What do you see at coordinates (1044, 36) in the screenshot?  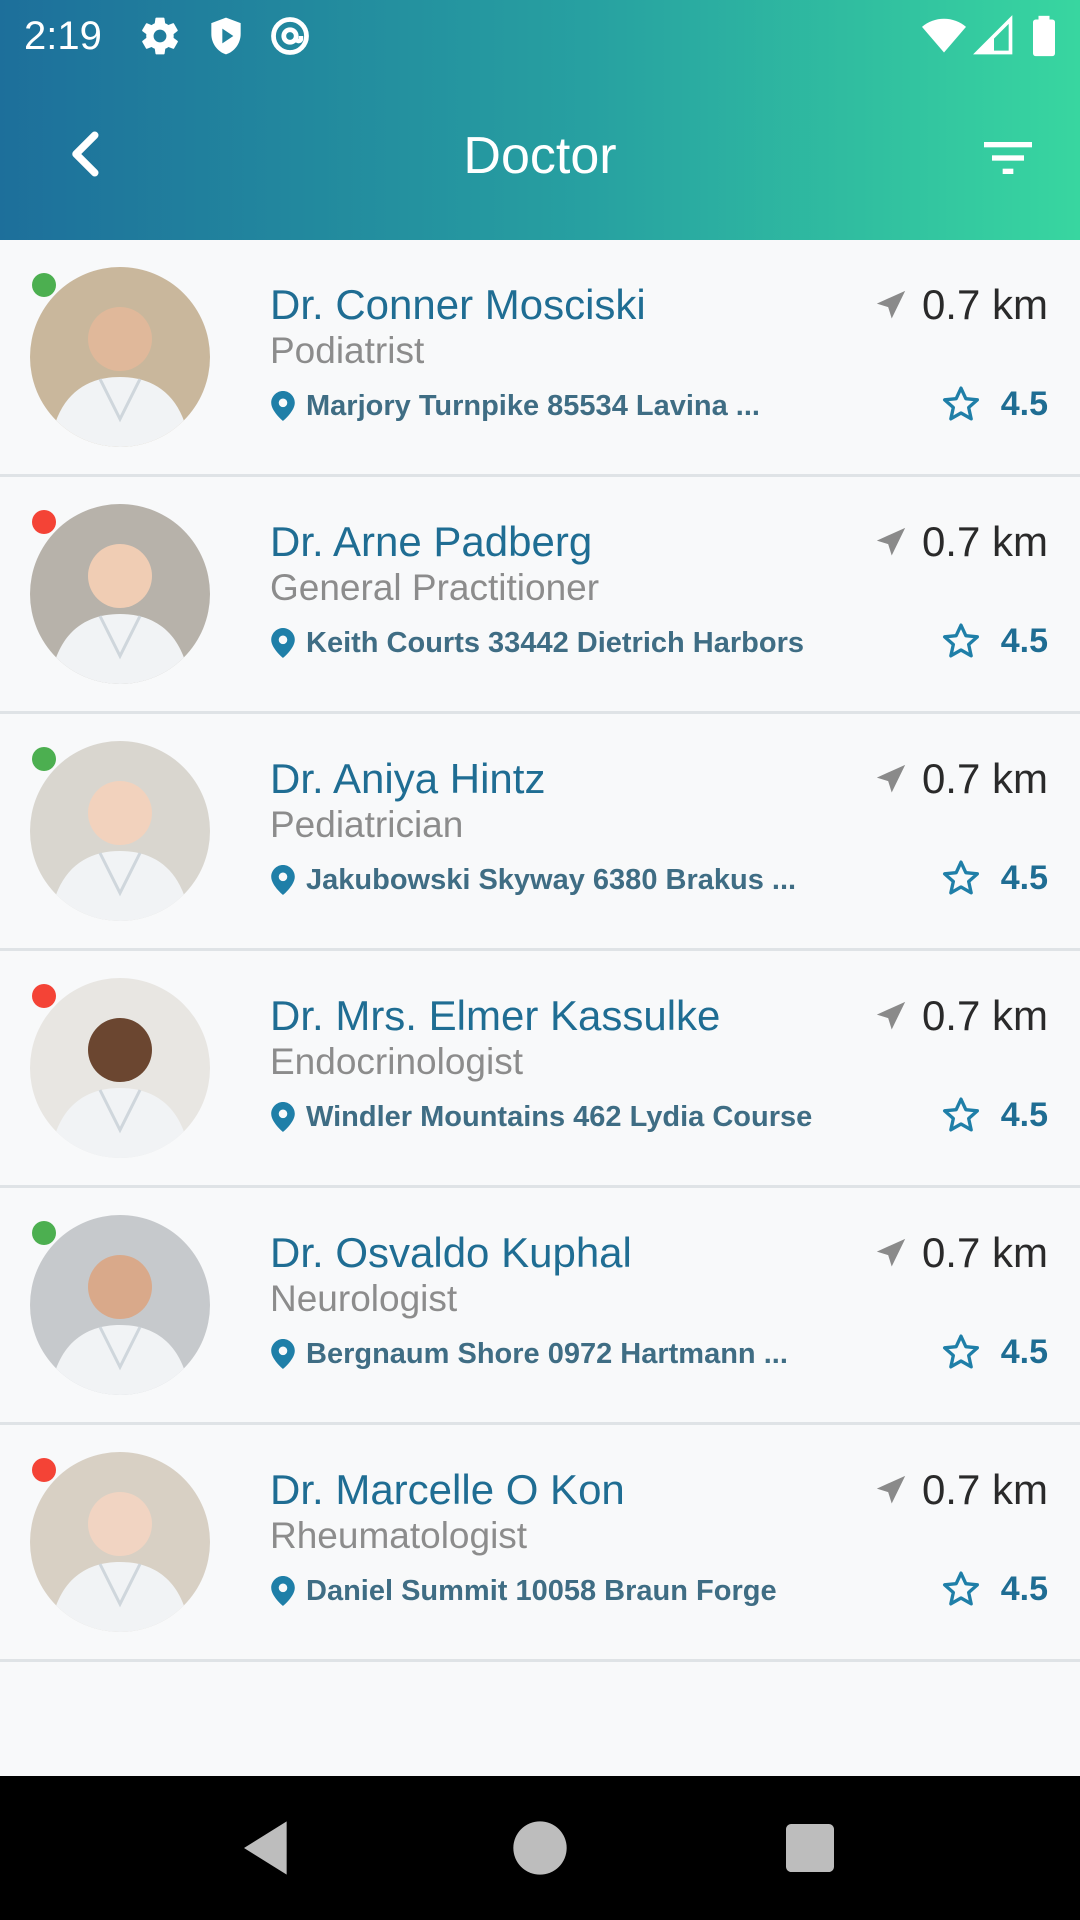 I see `battery-icon` at bounding box center [1044, 36].